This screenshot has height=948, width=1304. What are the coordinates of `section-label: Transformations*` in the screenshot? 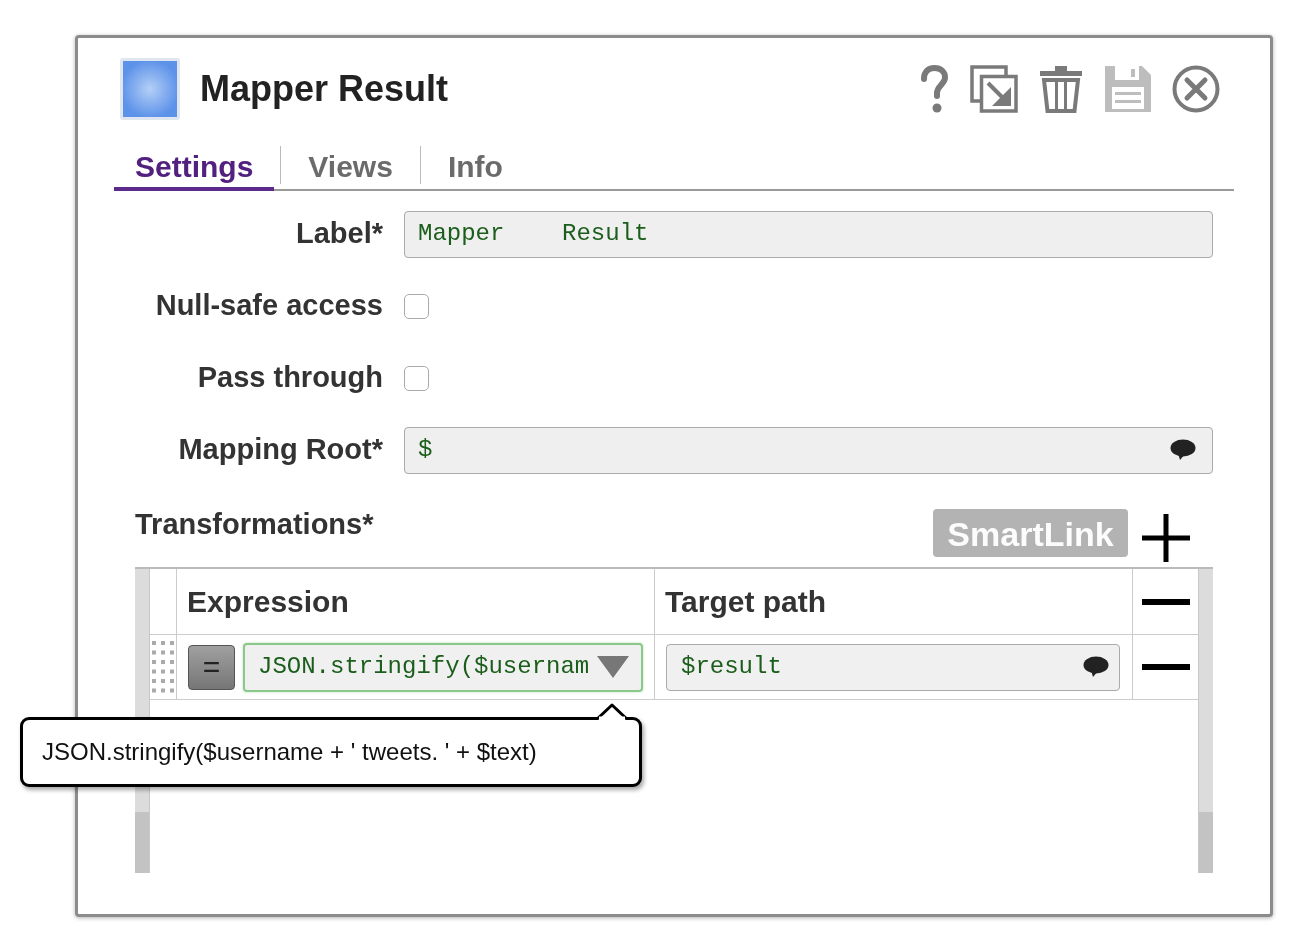 It's located at (254, 524).